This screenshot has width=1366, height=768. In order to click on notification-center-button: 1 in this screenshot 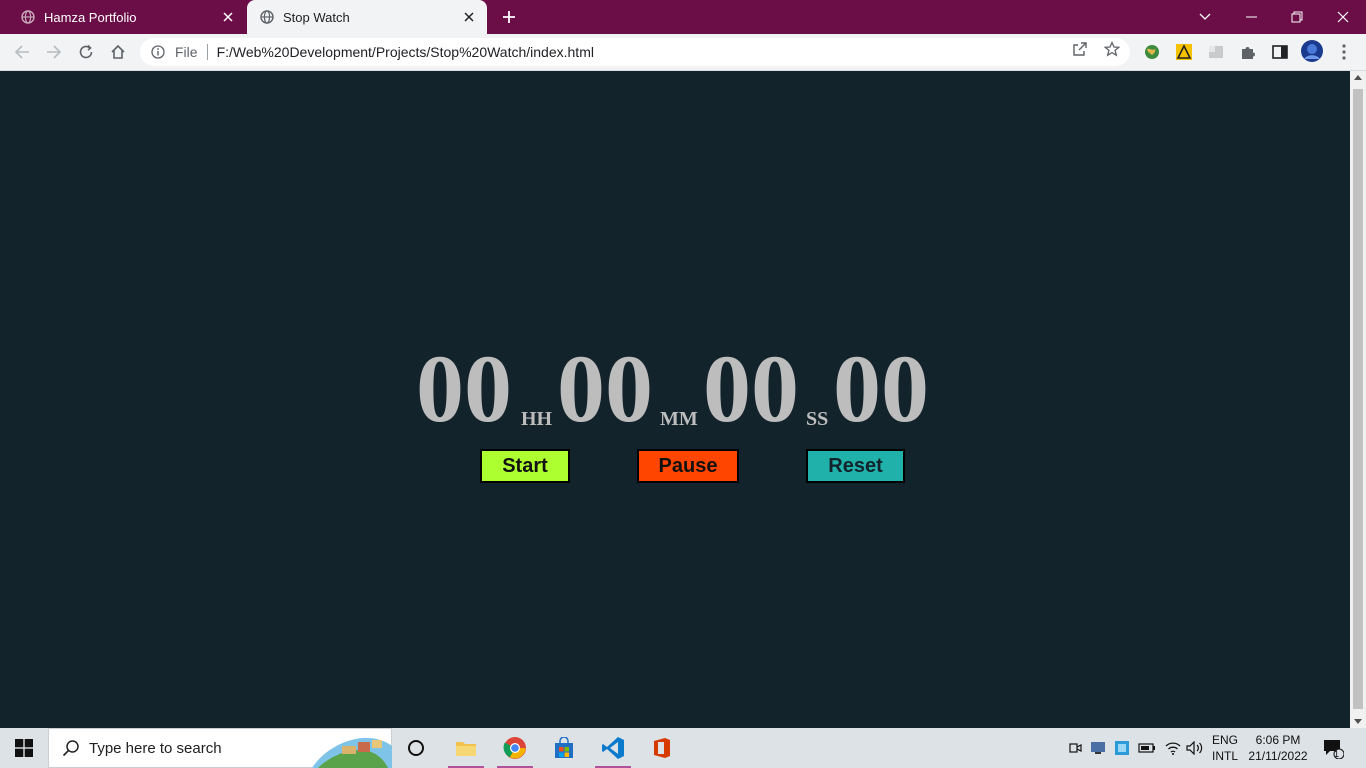, I will do `click(1333, 748)`.